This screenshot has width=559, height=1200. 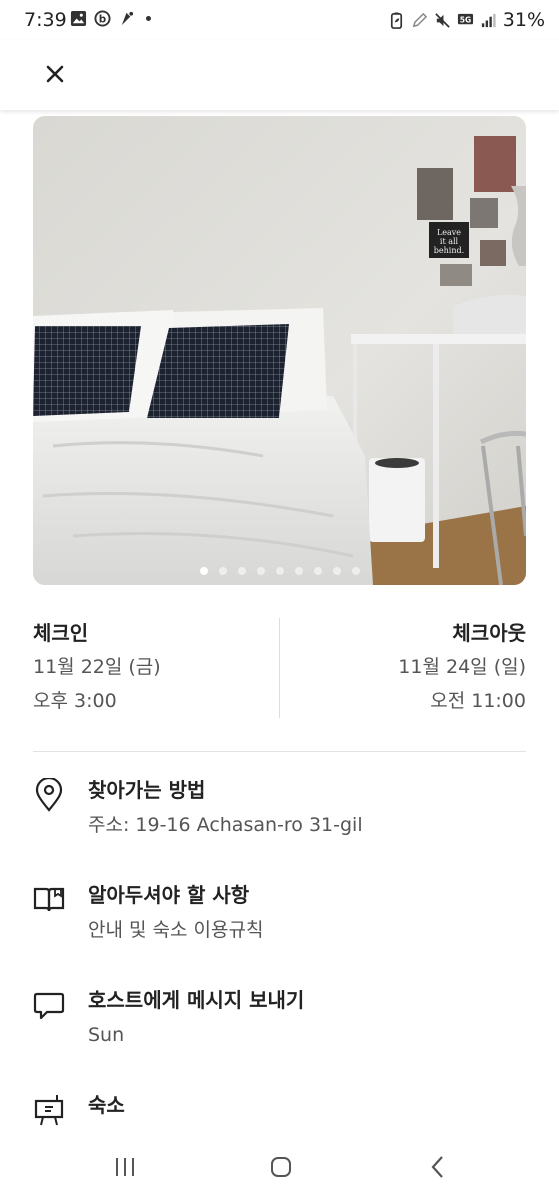 I want to click on recent-apps-button, so click(x=125, y=1167).